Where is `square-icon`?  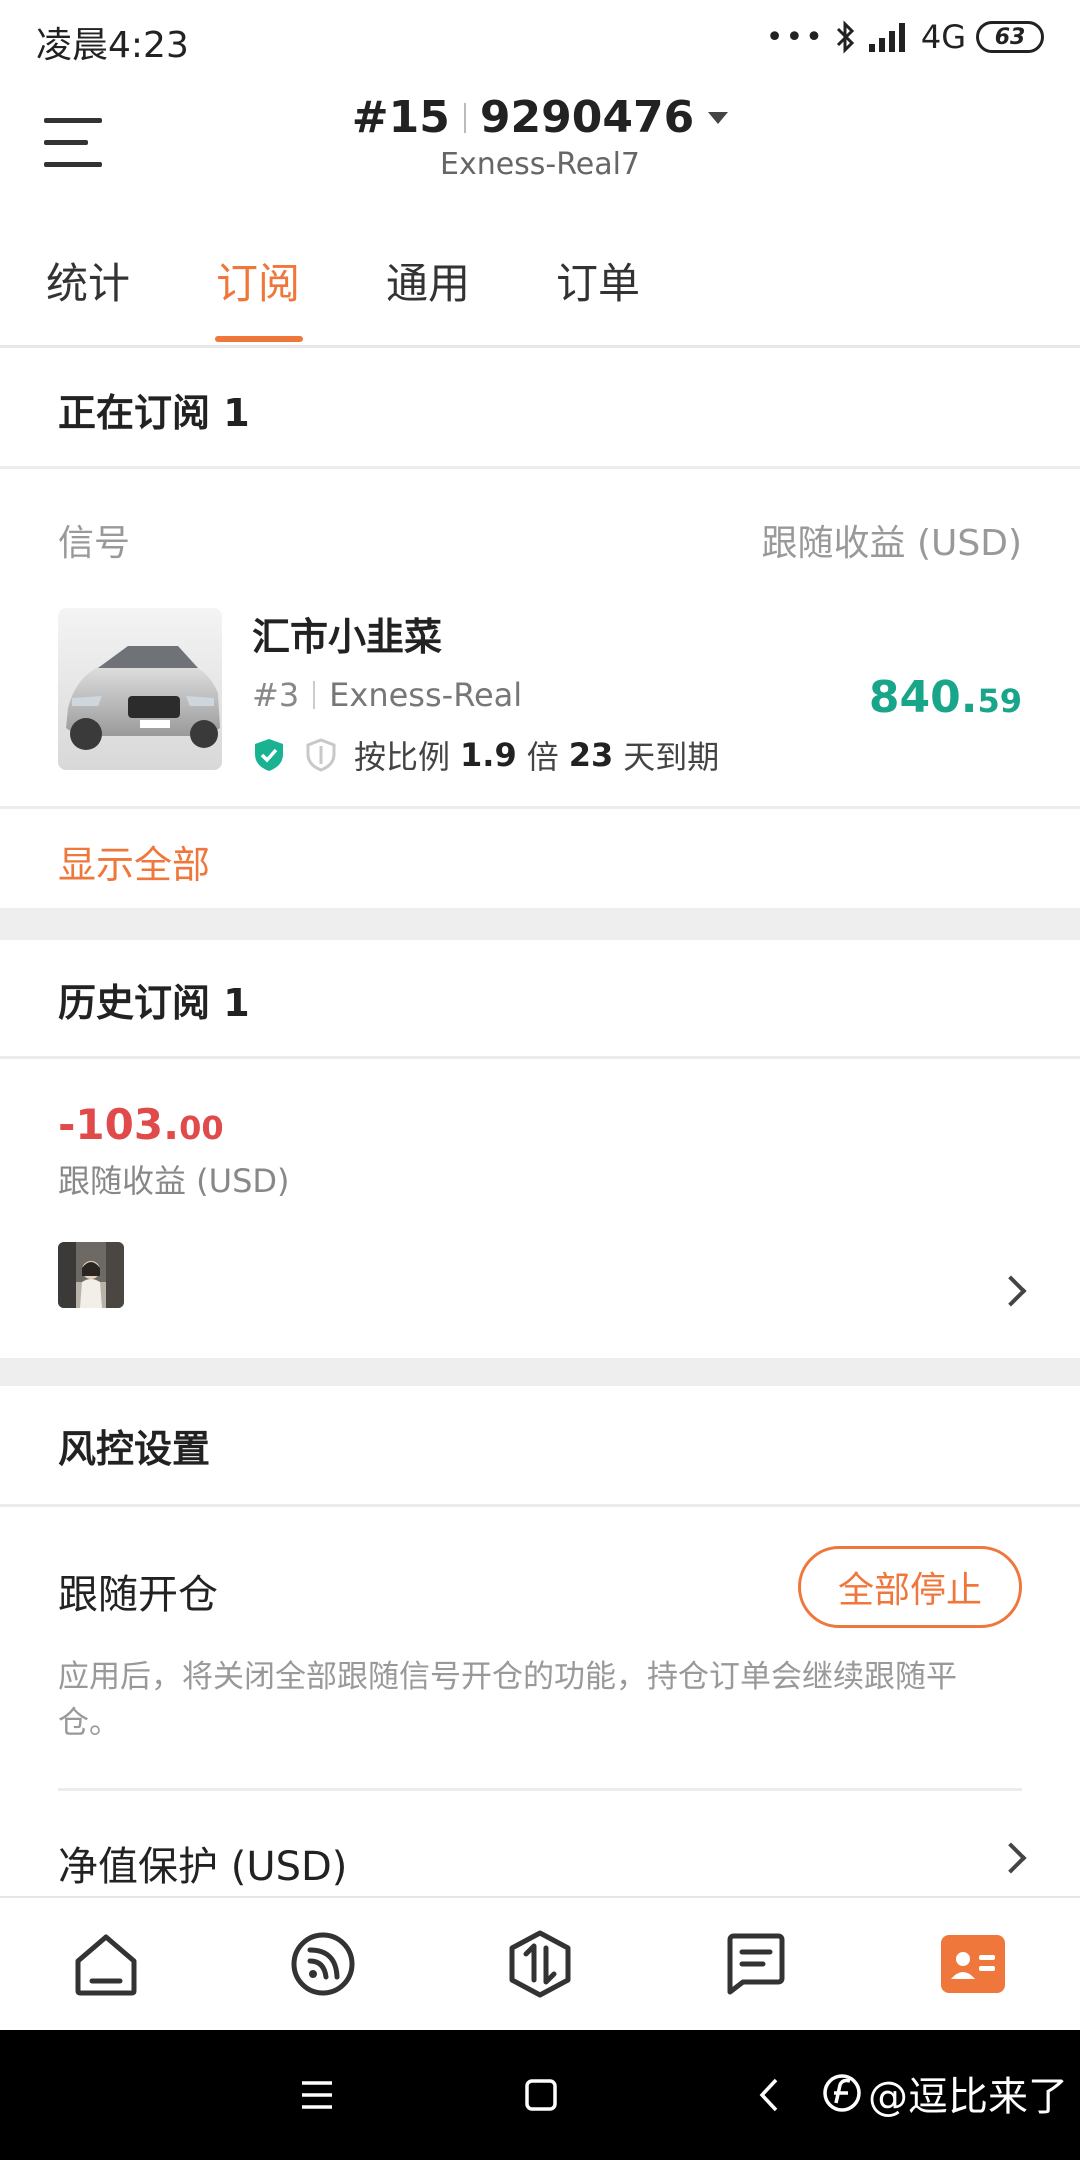 square-icon is located at coordinates (541, 2095).